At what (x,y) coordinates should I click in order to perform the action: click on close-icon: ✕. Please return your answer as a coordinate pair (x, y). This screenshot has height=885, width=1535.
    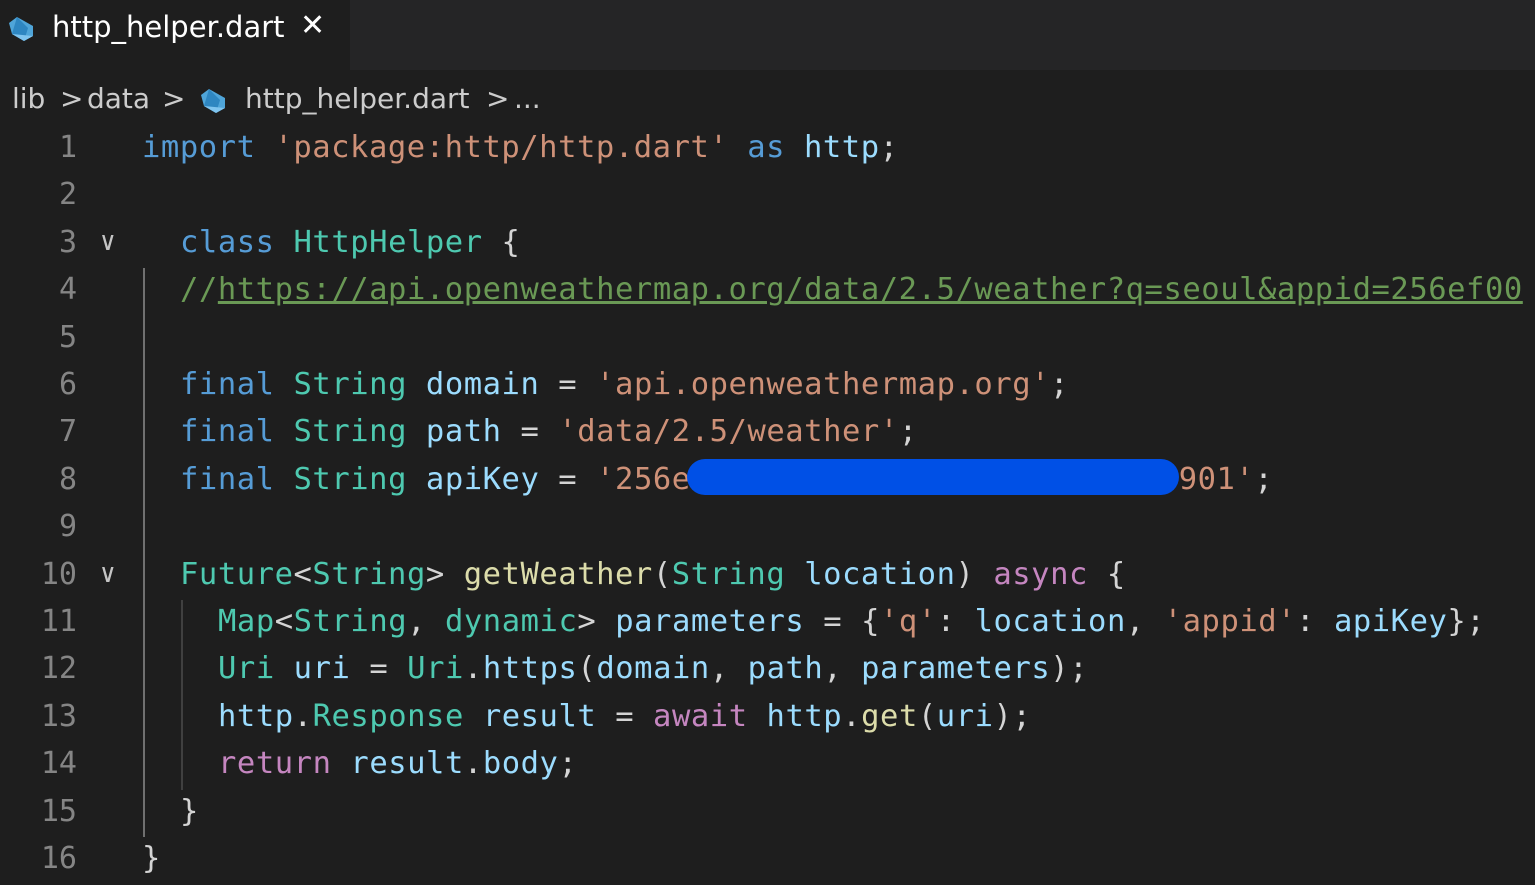
    Looking at the image, I should click on (312, 25).